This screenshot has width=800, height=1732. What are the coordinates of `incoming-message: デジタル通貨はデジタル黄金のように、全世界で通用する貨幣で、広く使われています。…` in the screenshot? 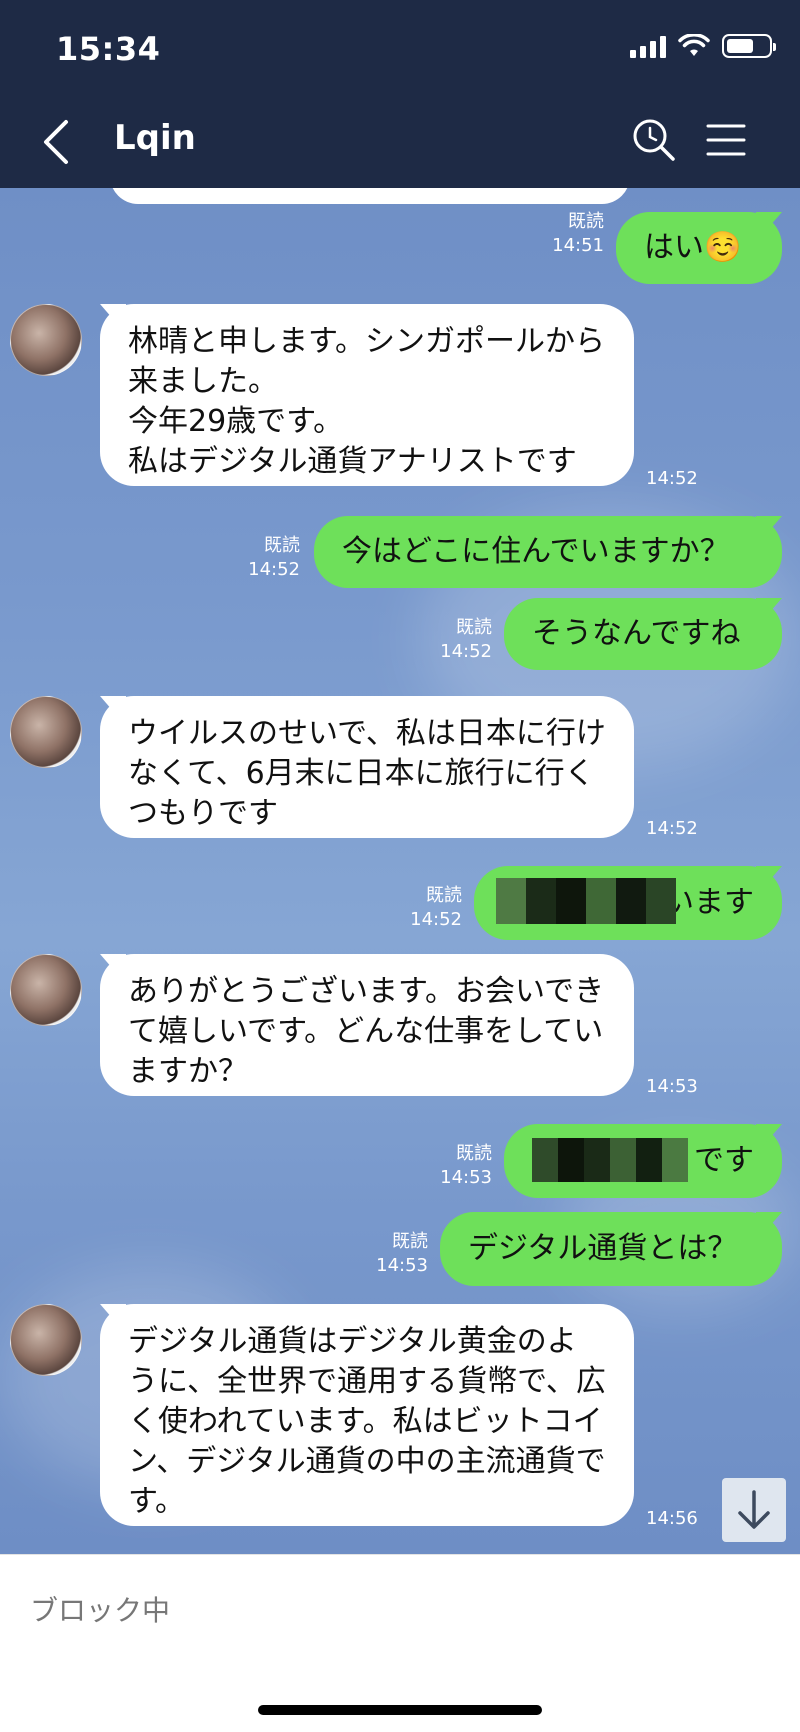 It's located at (367, 1415).